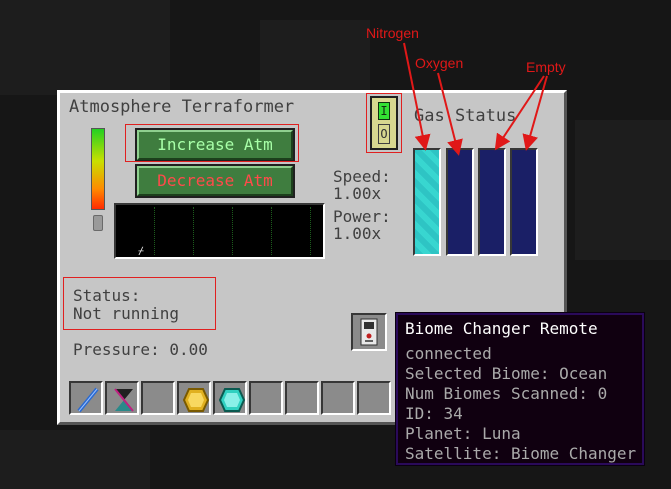 Image resolution: width=671 pixels, height=489 pixels. What do you see at coordinates (475, 99) in the screenshot?
I see `annotation-arrows` at bounding box center [475, 99].